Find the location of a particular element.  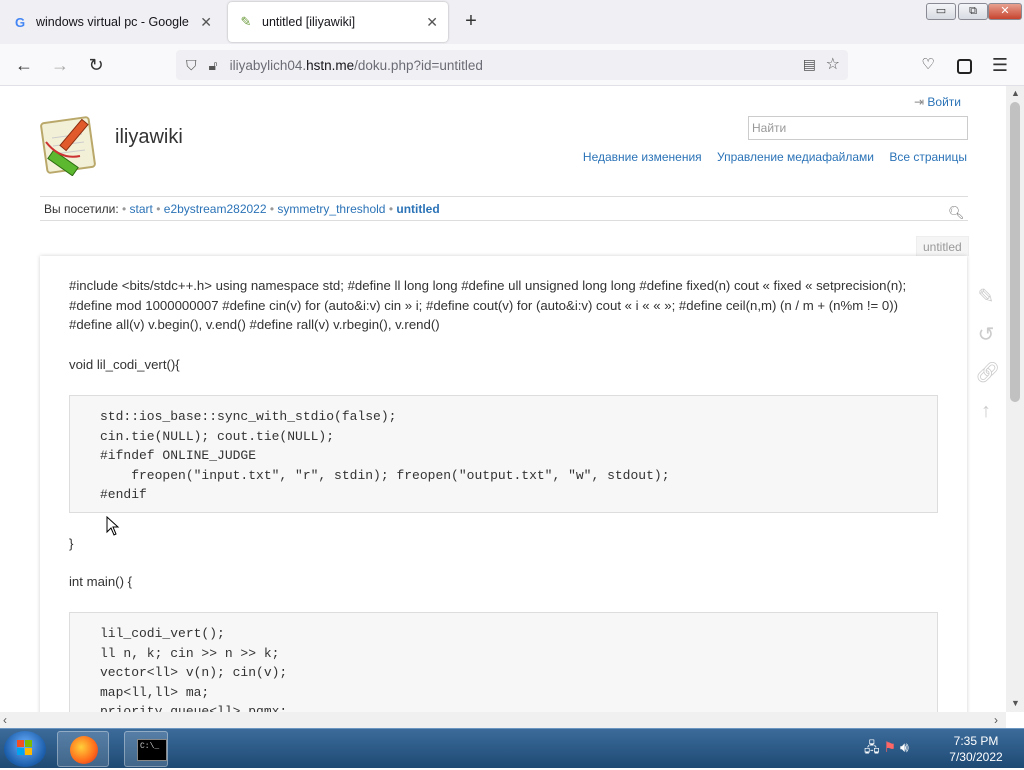

system-tray: 🖧︎ ⚑ 🔊︎ is located at coordinates (886, 749).